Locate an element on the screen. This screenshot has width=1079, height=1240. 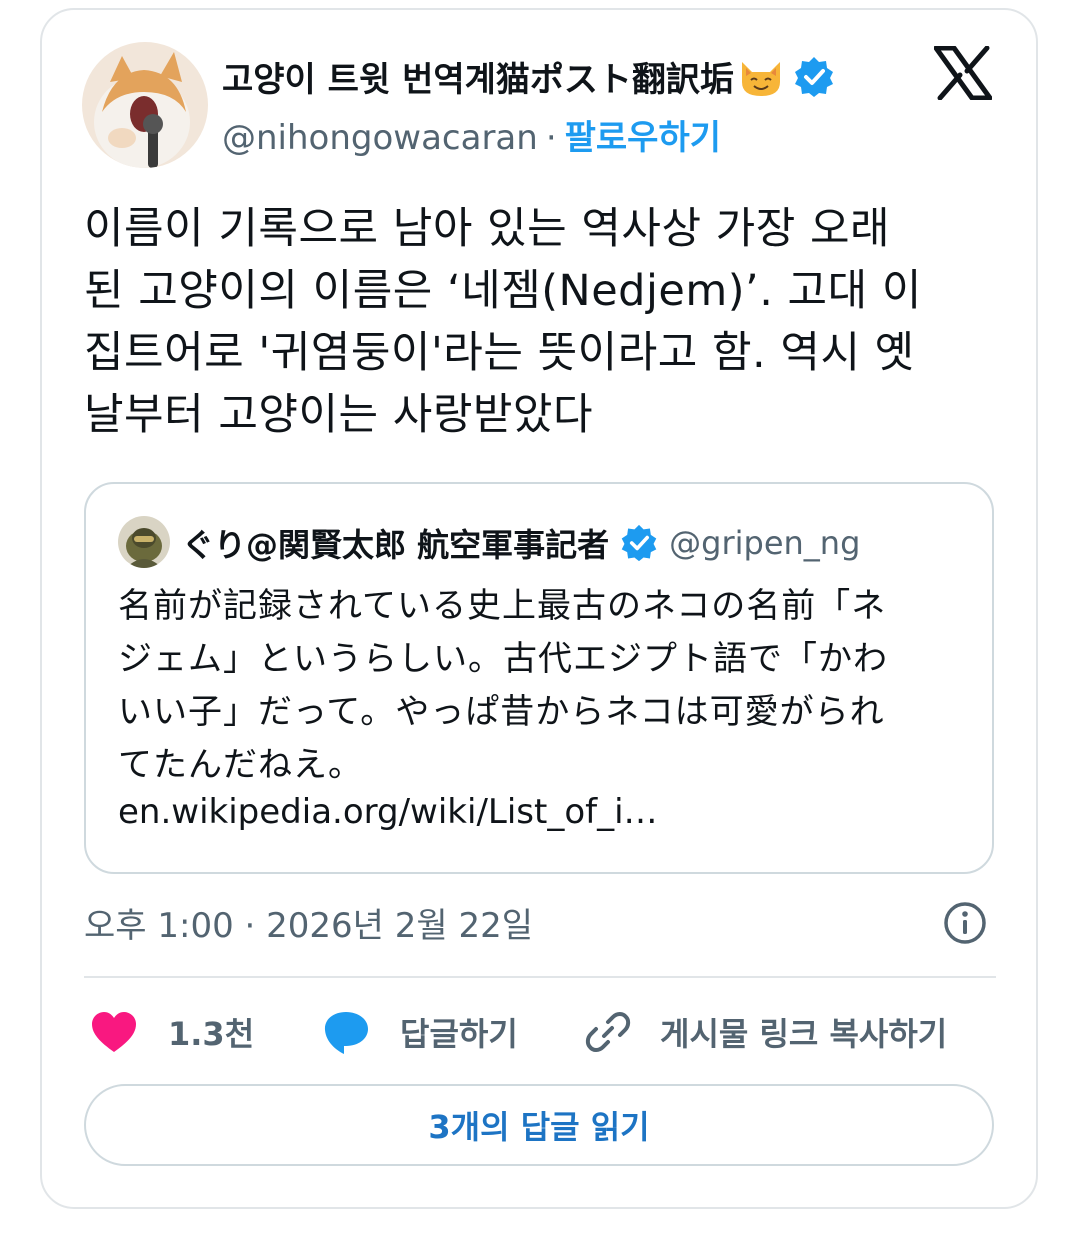
link-icon is located at coordinates (608, 1032).